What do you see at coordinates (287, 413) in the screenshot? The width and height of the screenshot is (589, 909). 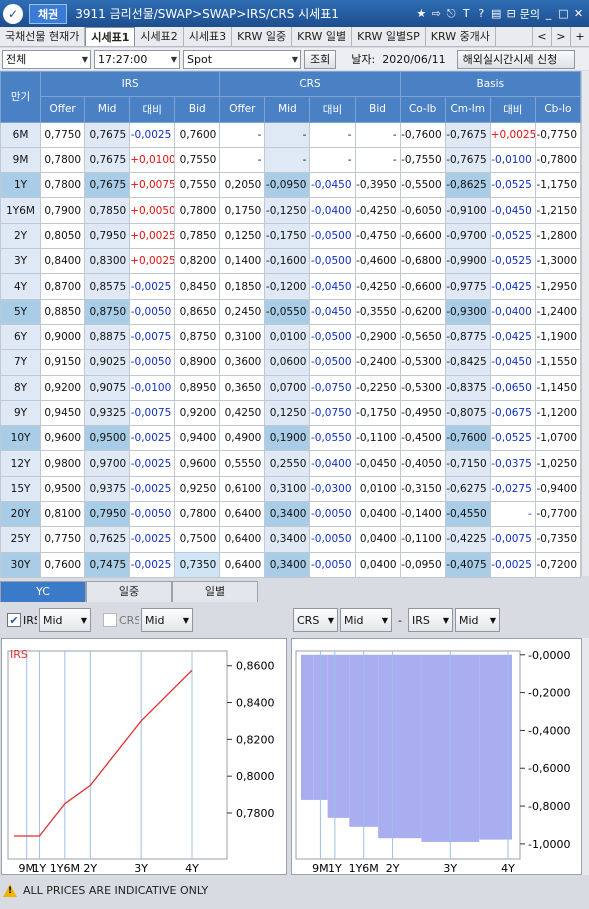 I see `value-cell: 0,1250` at bounding box center [287, 413].